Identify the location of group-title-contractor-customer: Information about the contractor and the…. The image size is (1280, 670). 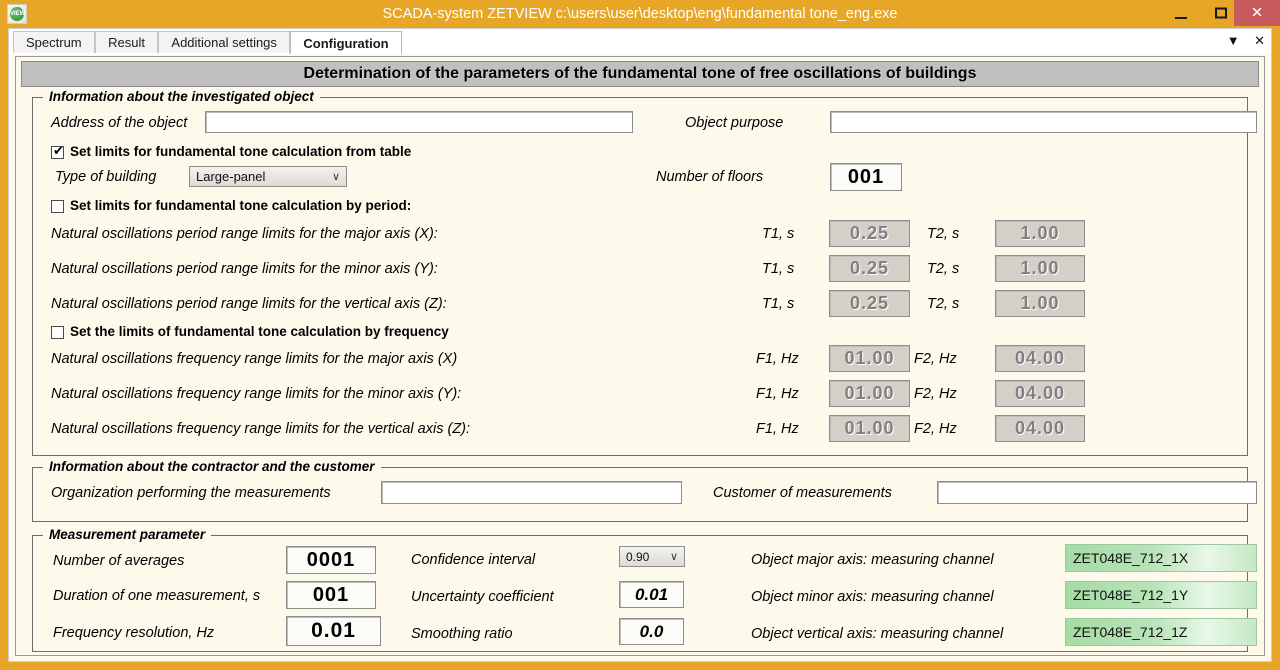
(212, 467).